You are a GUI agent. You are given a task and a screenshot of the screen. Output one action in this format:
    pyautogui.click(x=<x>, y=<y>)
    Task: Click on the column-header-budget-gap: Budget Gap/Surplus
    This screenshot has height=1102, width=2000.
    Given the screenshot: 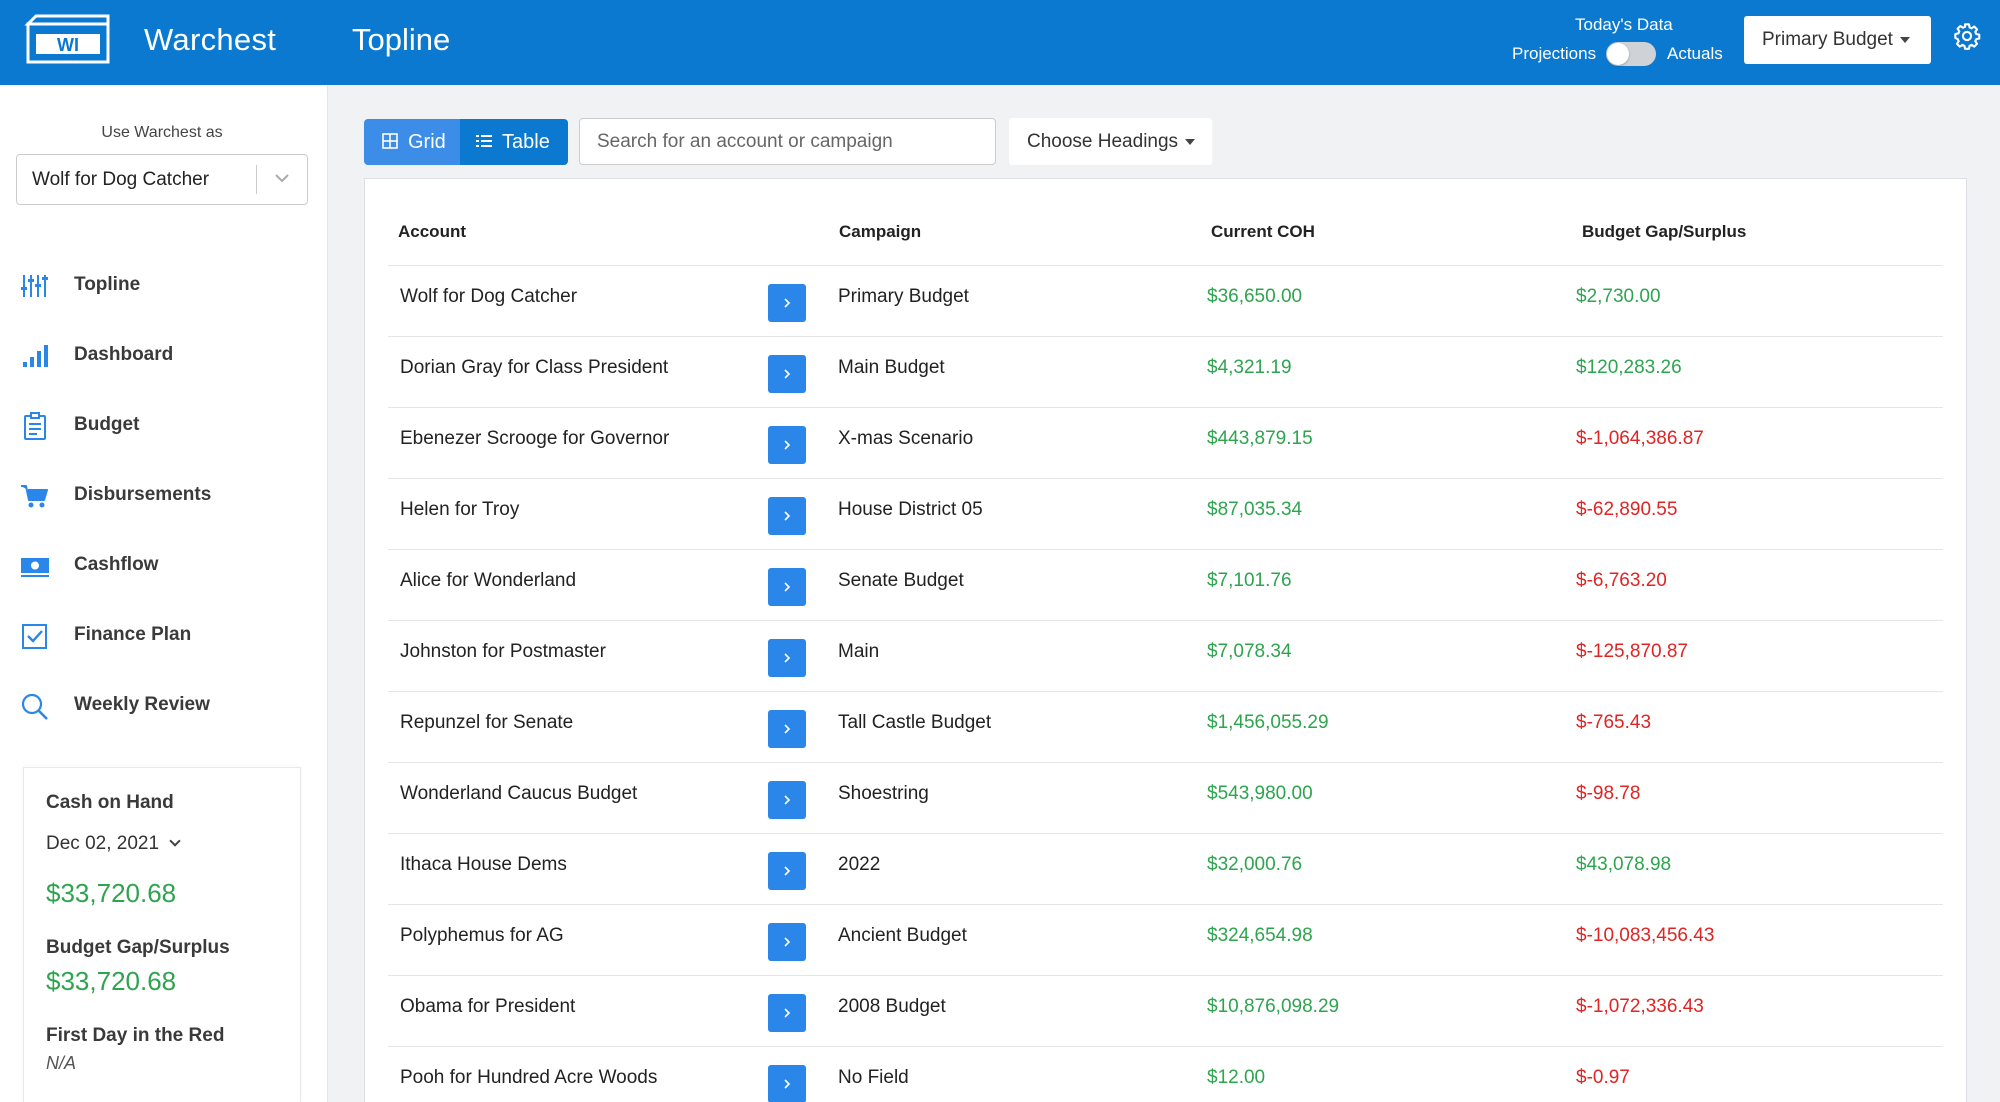 What is the action you would take?
    pyautogui.click(x=1664, y=232)
    